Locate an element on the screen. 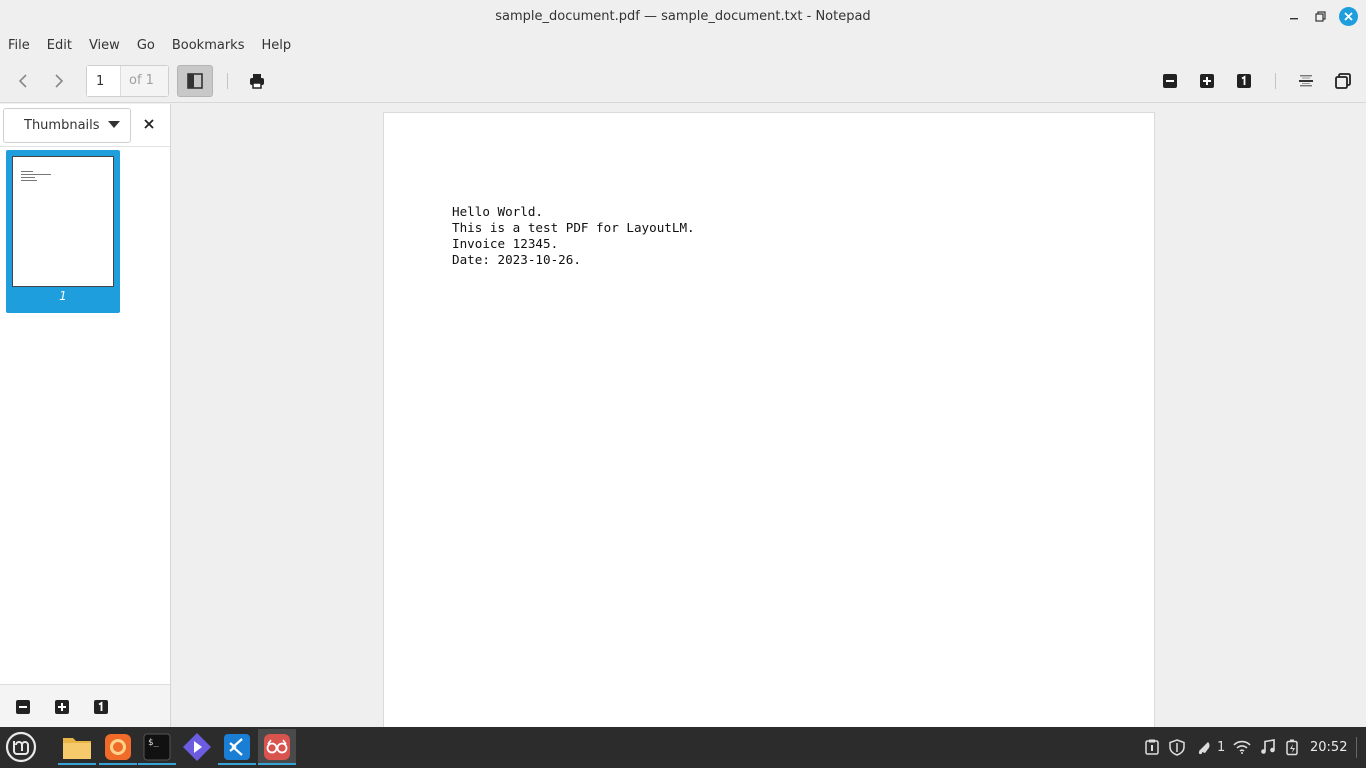 The height and width of the screenshot is (768, 1366). app-launcher-icon is located at coordinates (197, 747).